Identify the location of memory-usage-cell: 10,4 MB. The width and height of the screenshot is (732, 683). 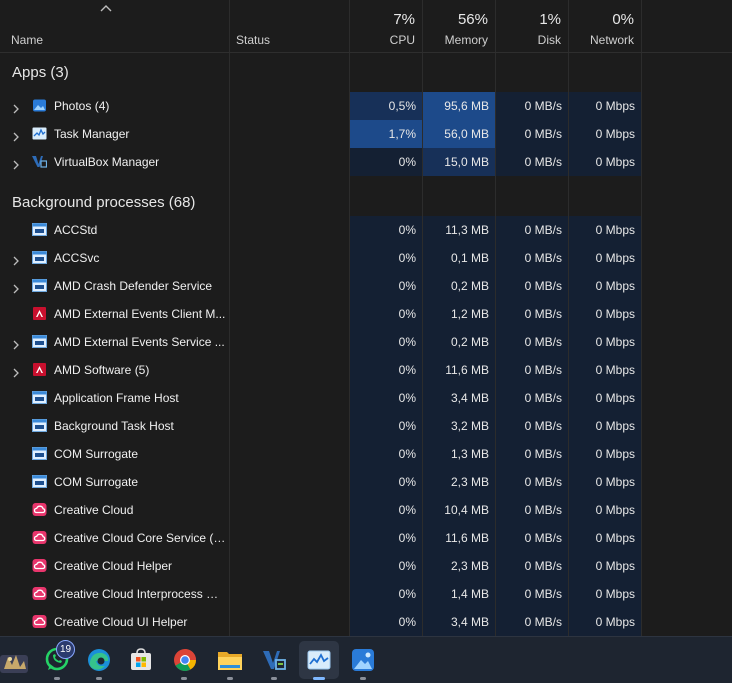
(459, 510).